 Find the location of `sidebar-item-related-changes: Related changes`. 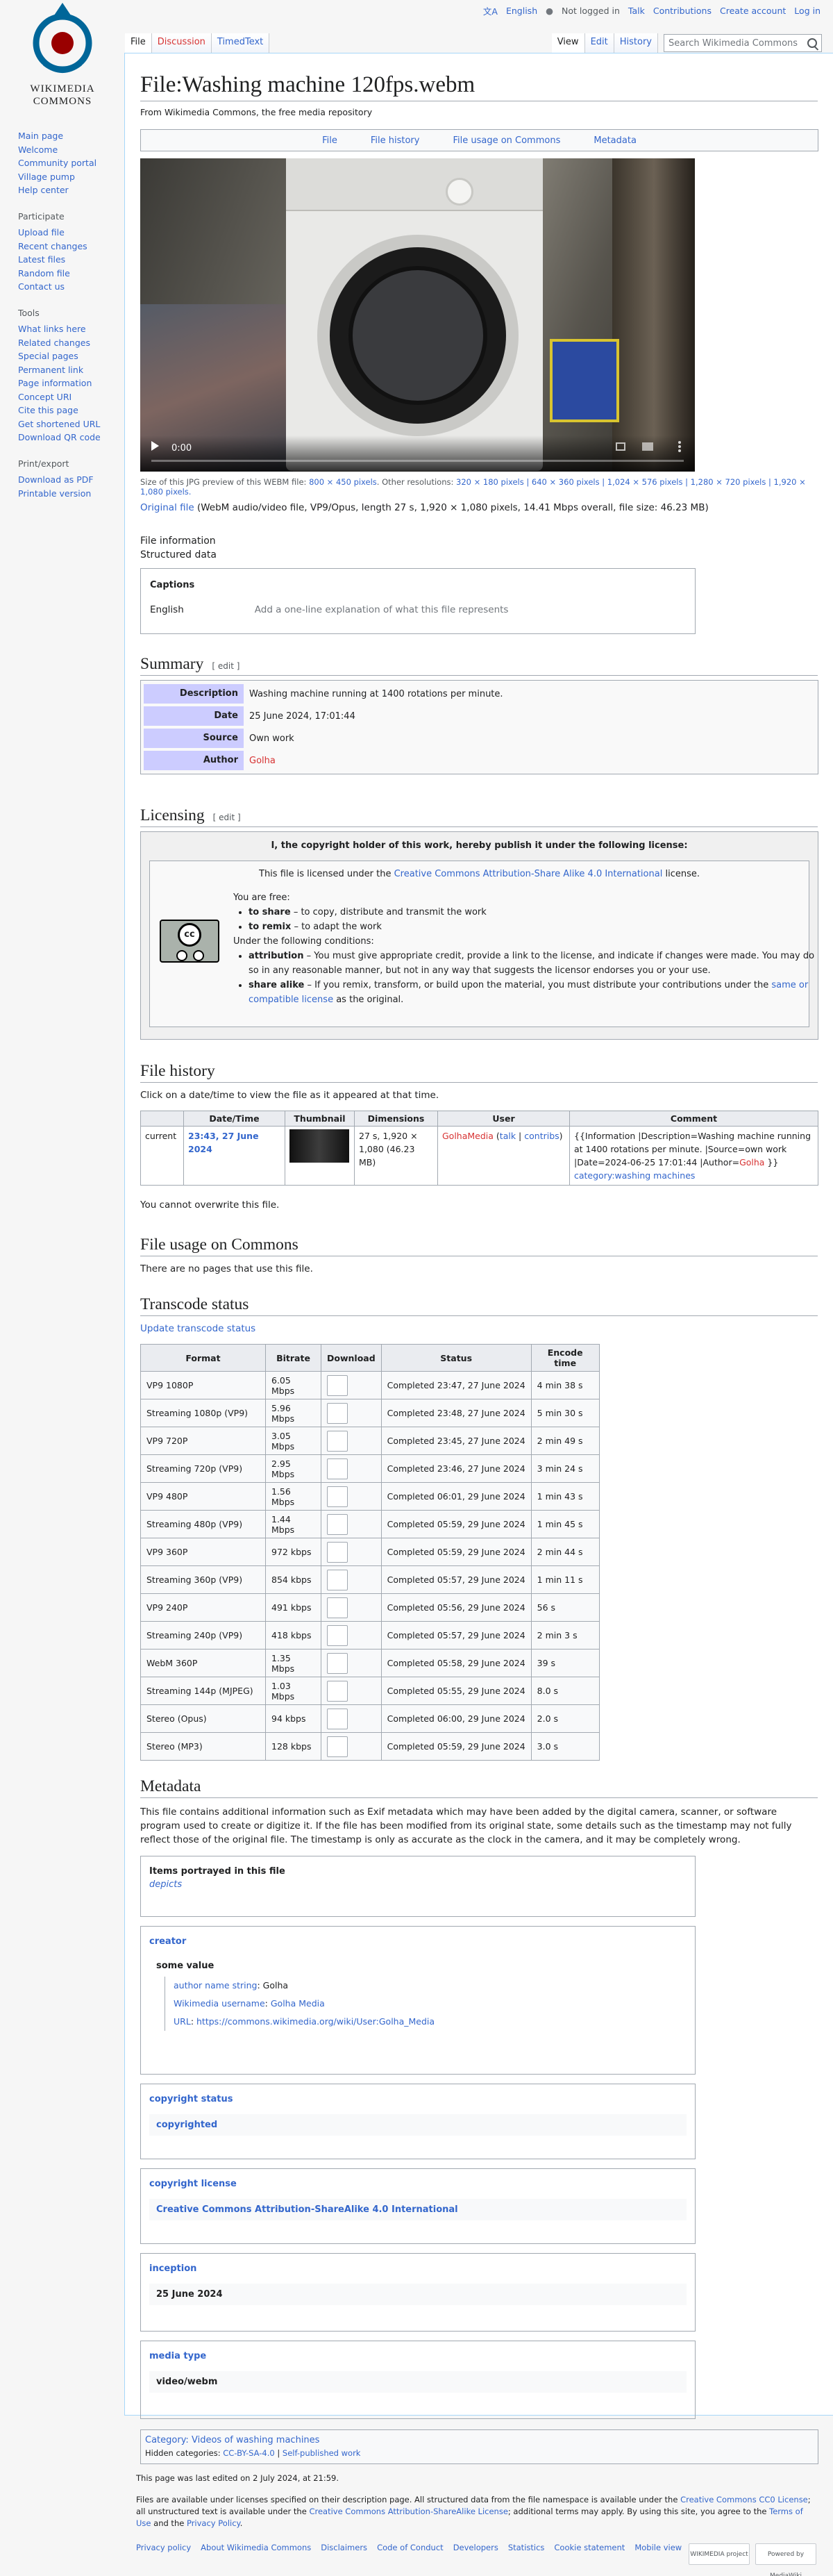

sidebar-item-related-changes: Related changes is located at coordinates (70, 343).